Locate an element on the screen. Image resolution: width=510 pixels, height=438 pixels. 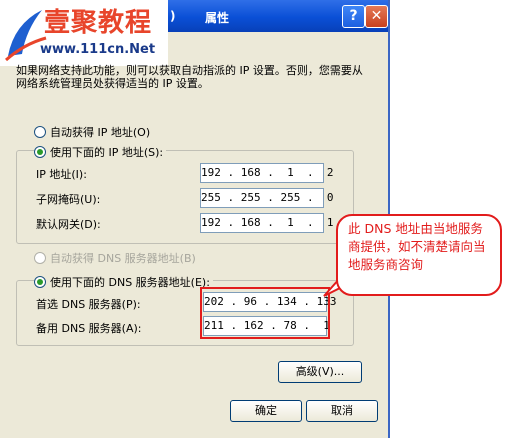
preferred-dns-label: 首选 DNS 服务器(P): is located at coordinates (88, 304).